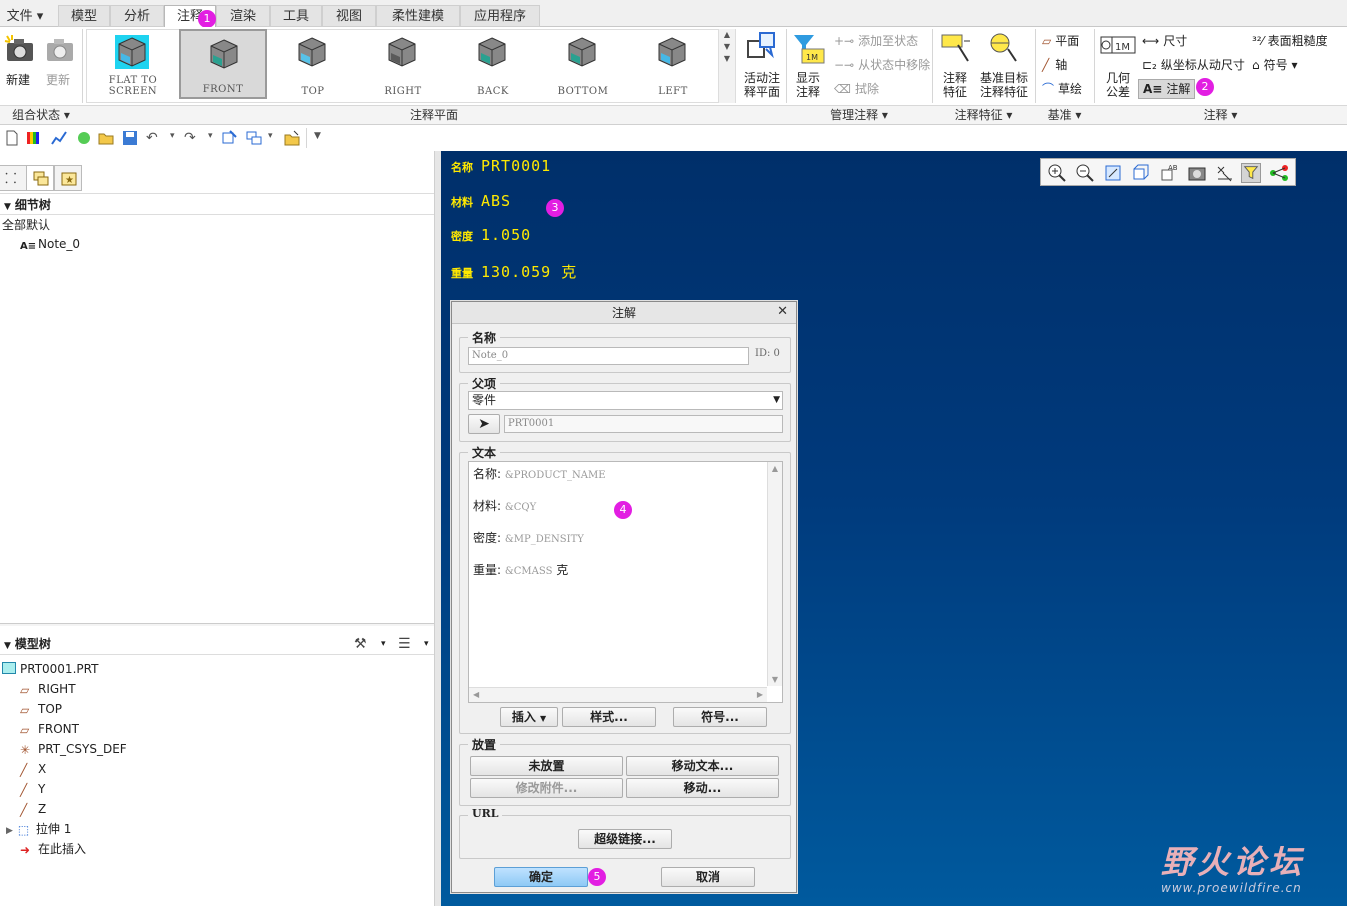 This screenshot has height=906, width=1347. Describe the element at coordinates (983, 115) in the screenshot. I see `group-annotation-features: 注释特征 ▾` at that location.